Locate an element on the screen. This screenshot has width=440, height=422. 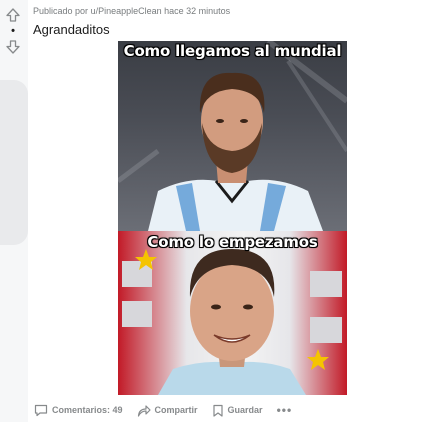
meta-prefix: Publicado por is located at coordinates (61, 11).